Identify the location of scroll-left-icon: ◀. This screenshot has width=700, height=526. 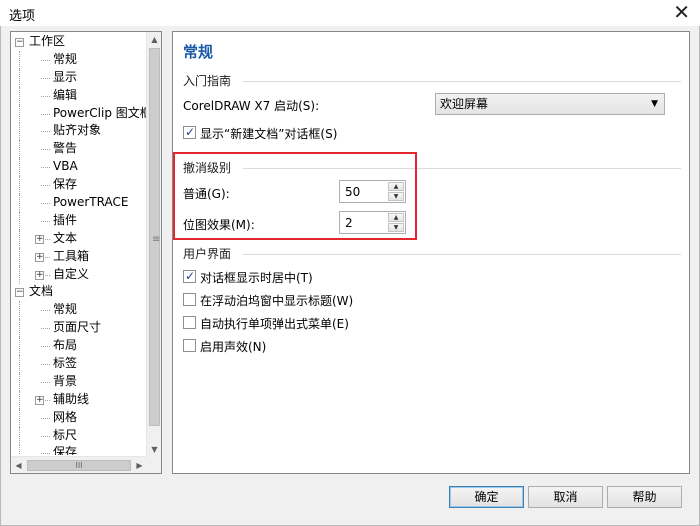
(18, 465).